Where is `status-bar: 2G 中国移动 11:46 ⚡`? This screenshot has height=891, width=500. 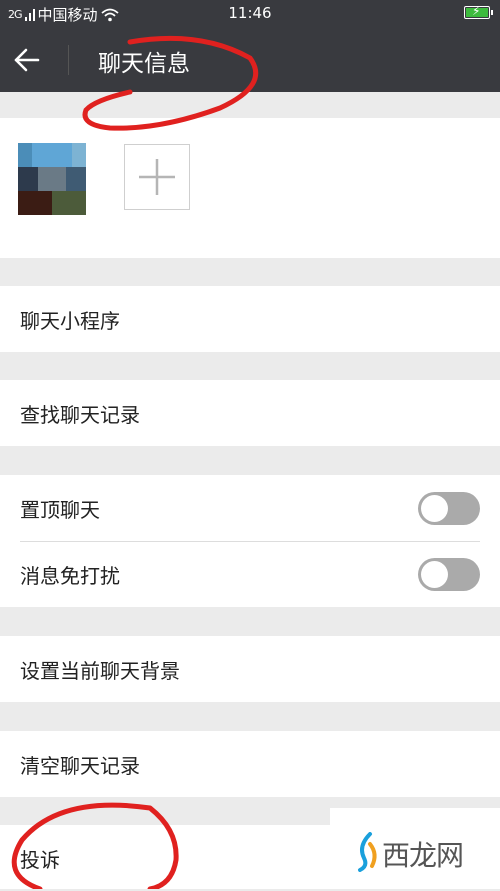 status-bar: 2G 中国移动 11:46 ⚡ is located at coordinates (250, 13).